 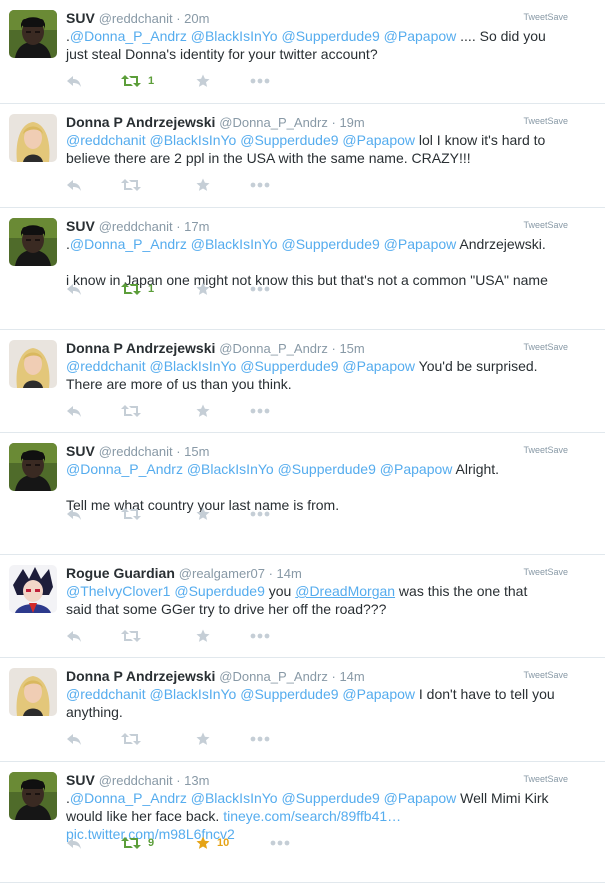 I want to click on timestamp: 20m, so click(x=196, y=18).